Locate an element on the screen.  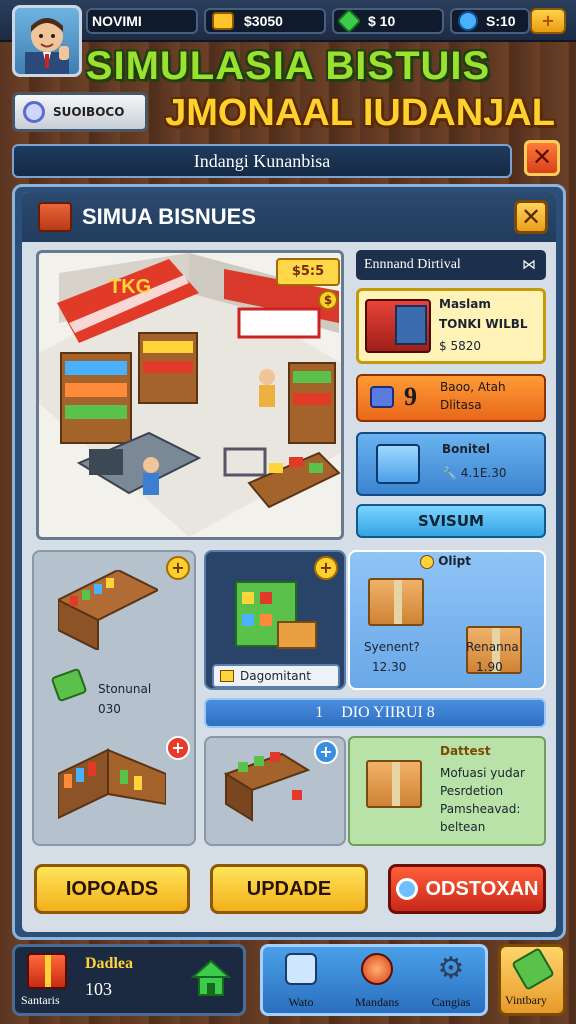
uploads-button: IOPOADS is located at coordinates (112, 889).